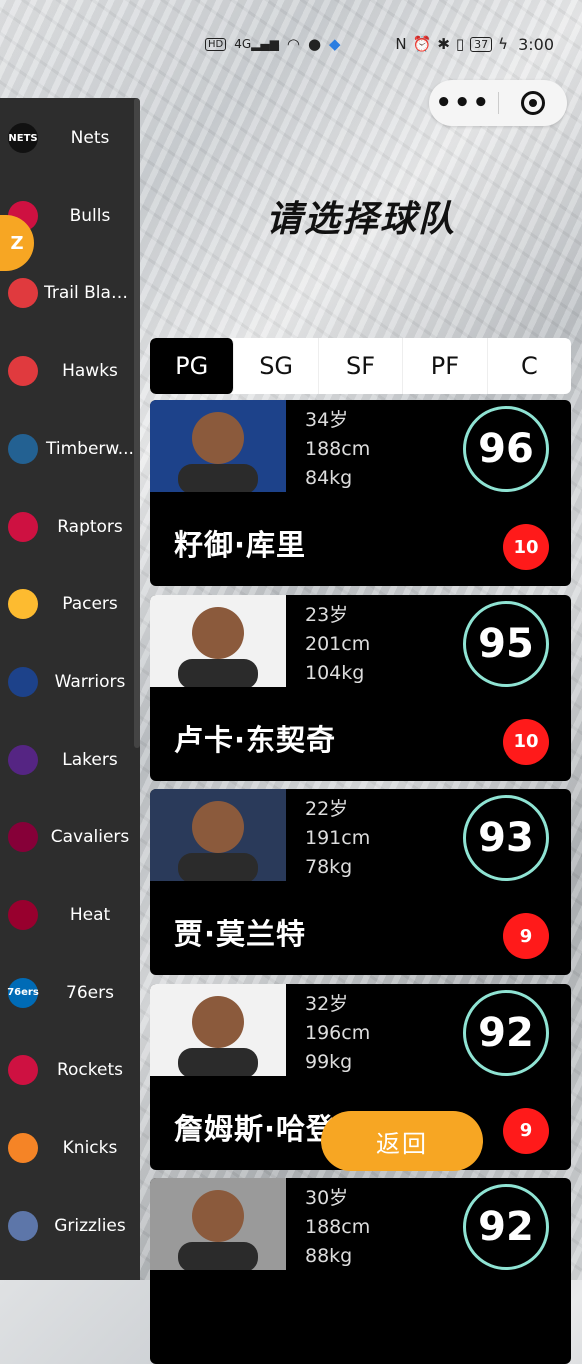 The height and width of the screenshot is (1364, 582). I want to click on sidebar-item-team: NETS Nets, so click(70, 138).